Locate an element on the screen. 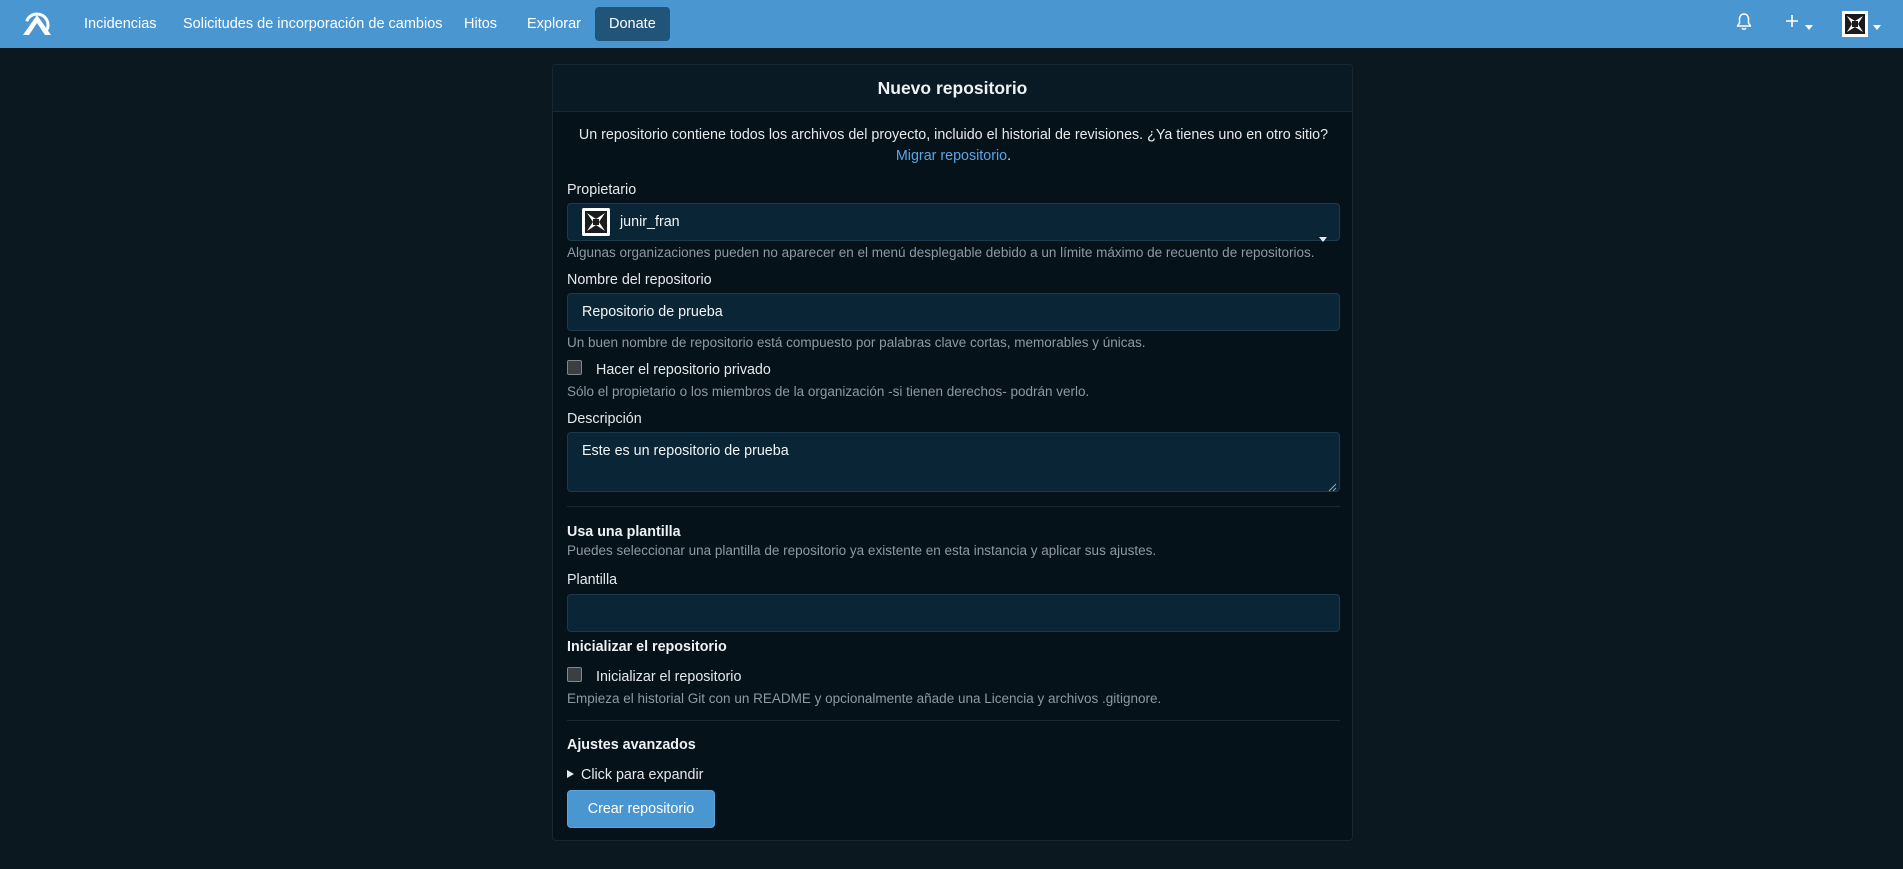 This screenshot has width=1903, height=869. migrate-link: Migrar repositorio is located at coordinates (951, 156).